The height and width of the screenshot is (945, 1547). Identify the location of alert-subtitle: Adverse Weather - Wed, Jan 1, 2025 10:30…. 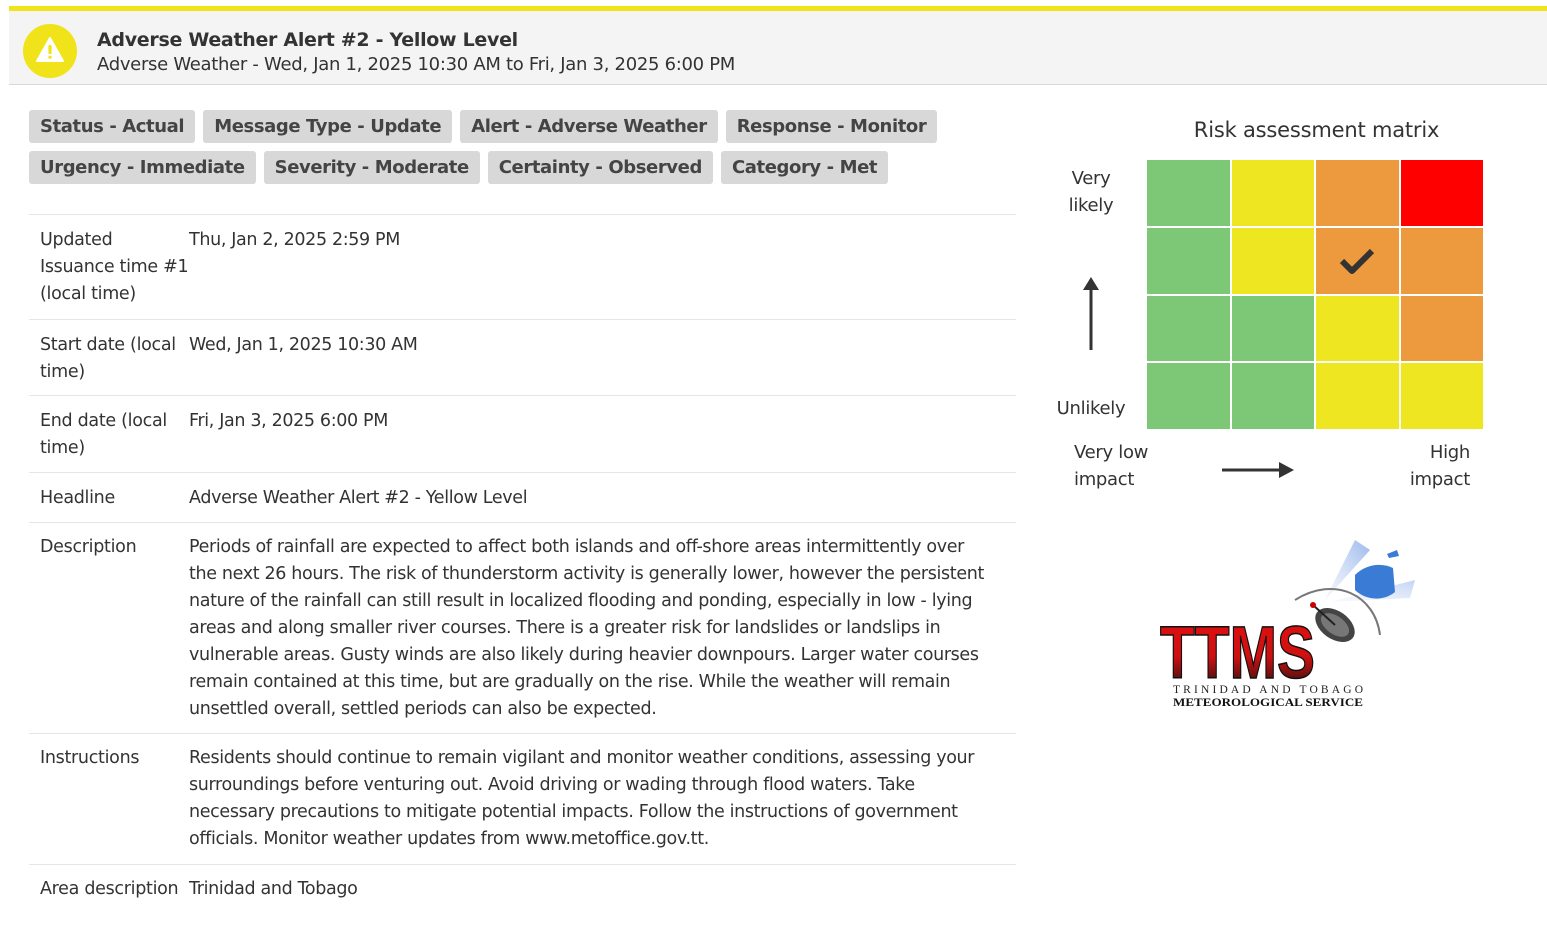
(416, 64).